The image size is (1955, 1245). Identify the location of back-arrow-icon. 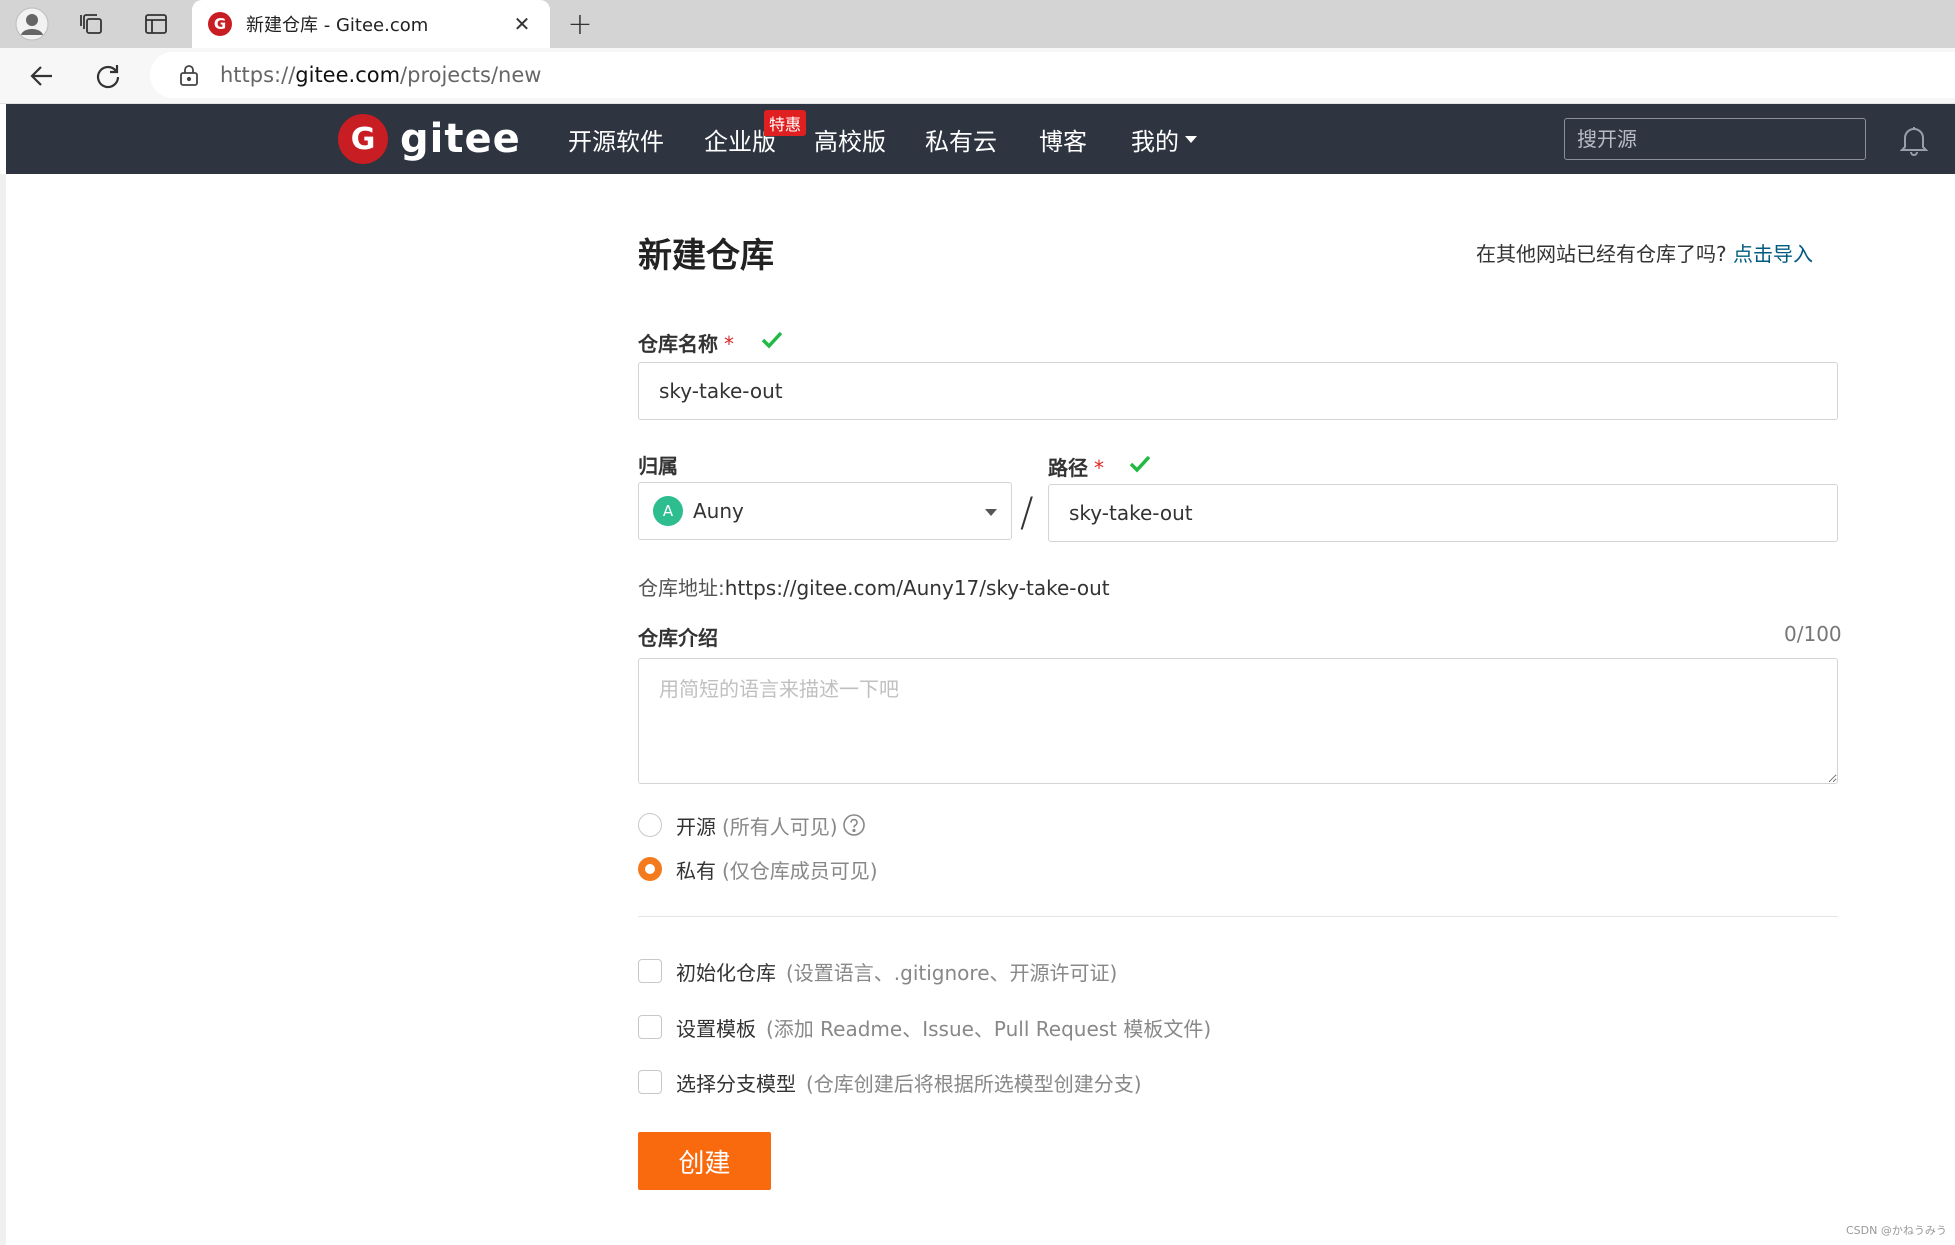
(42, 76).